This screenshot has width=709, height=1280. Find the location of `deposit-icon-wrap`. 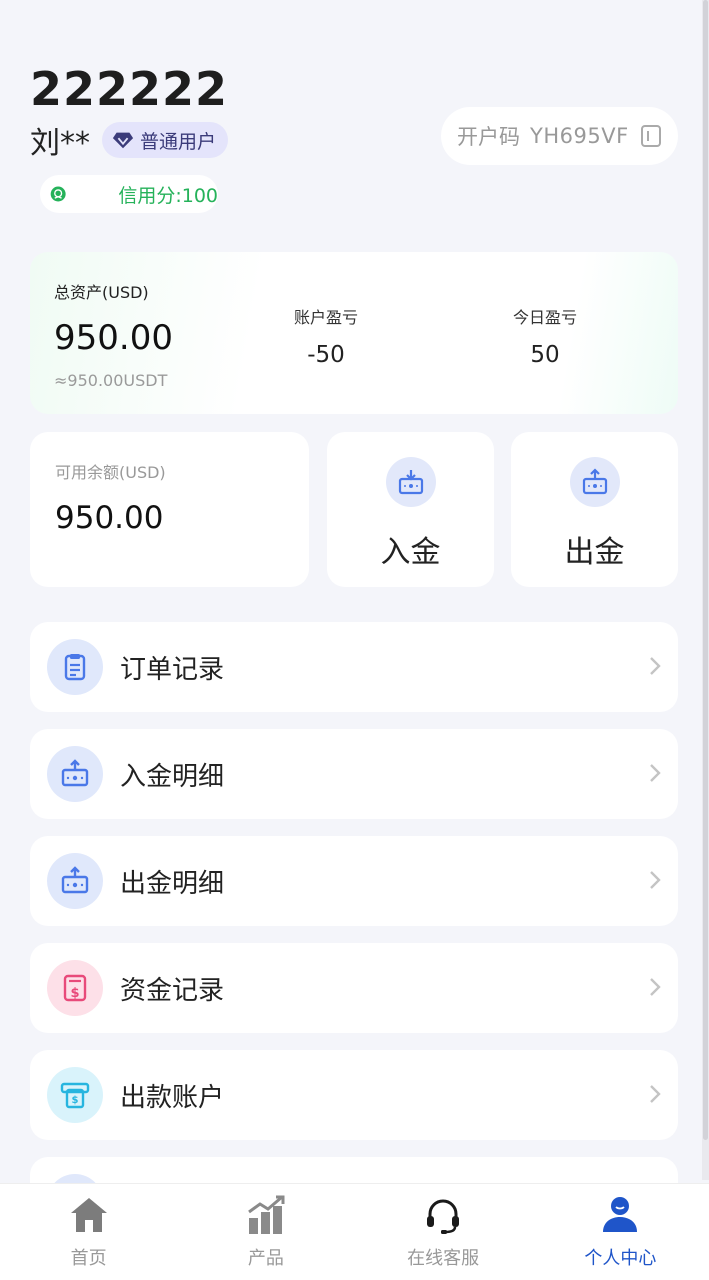

deposit-icon-wrap is located at coordinates (410, 482).